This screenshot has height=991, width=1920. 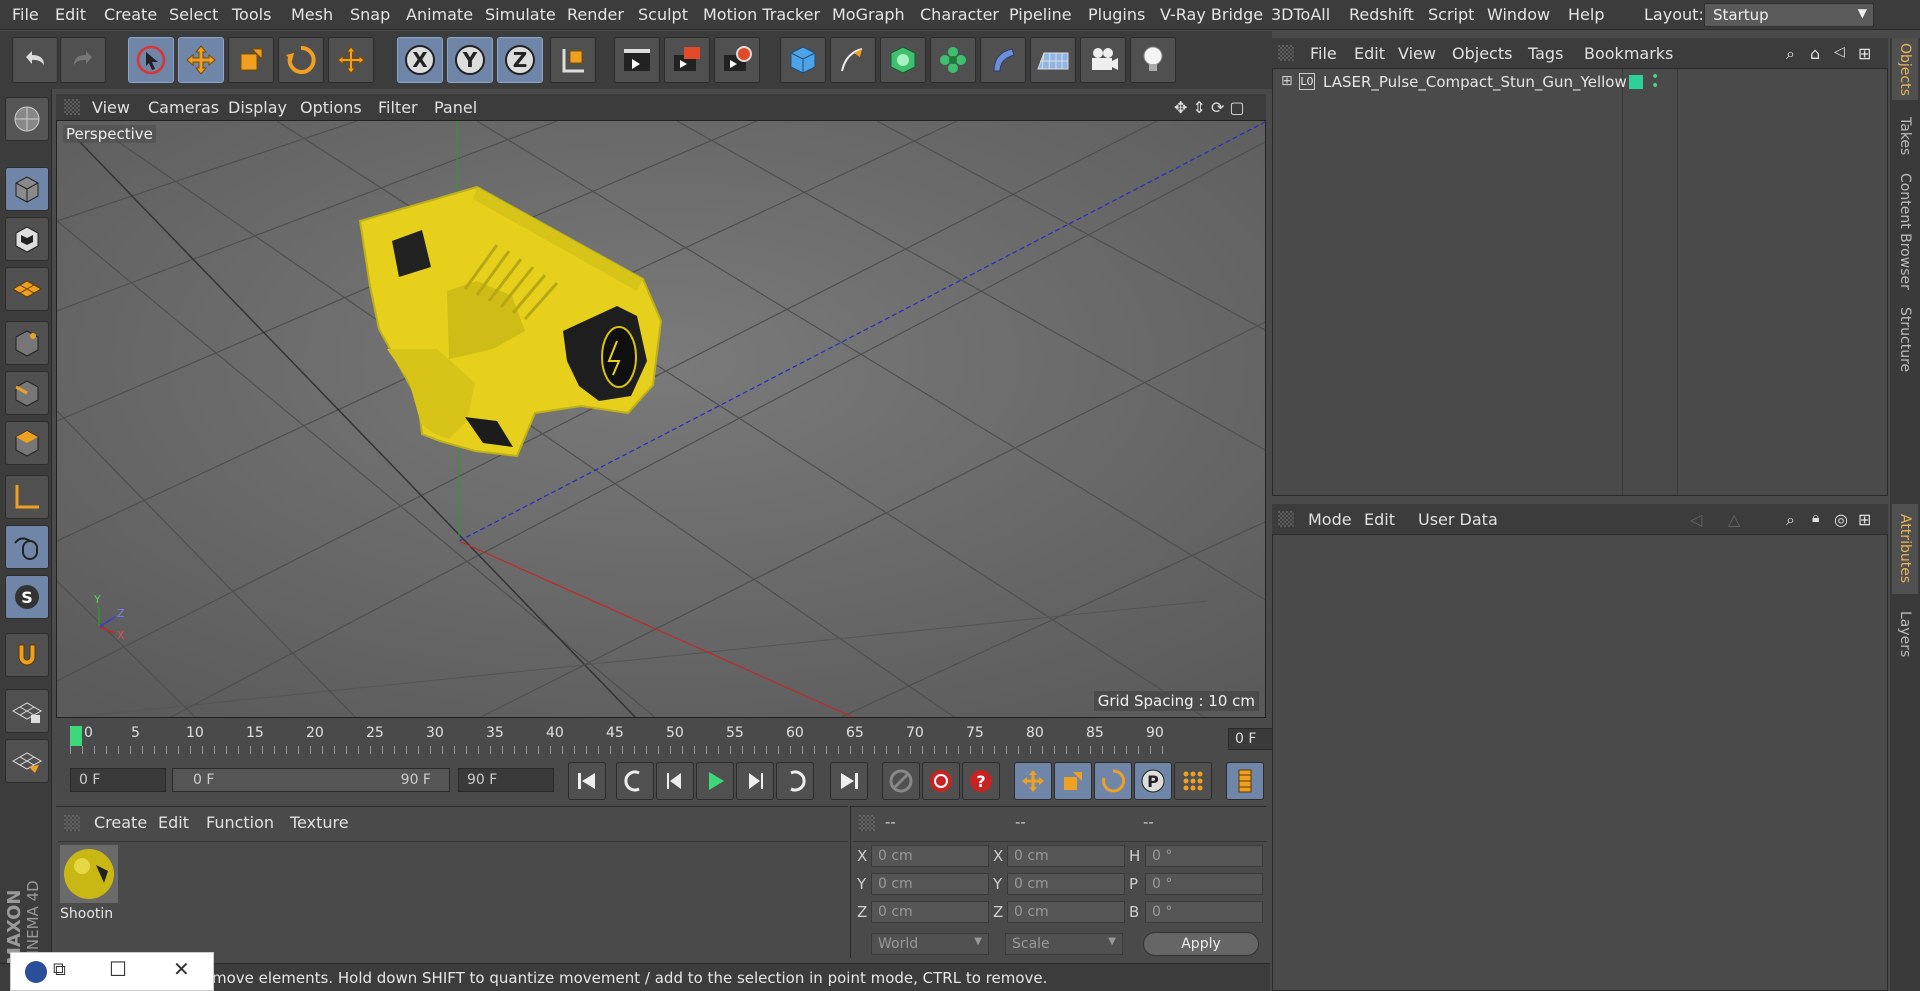 I want to click on tab-layers: Layers, so click(x=1905, y=634).